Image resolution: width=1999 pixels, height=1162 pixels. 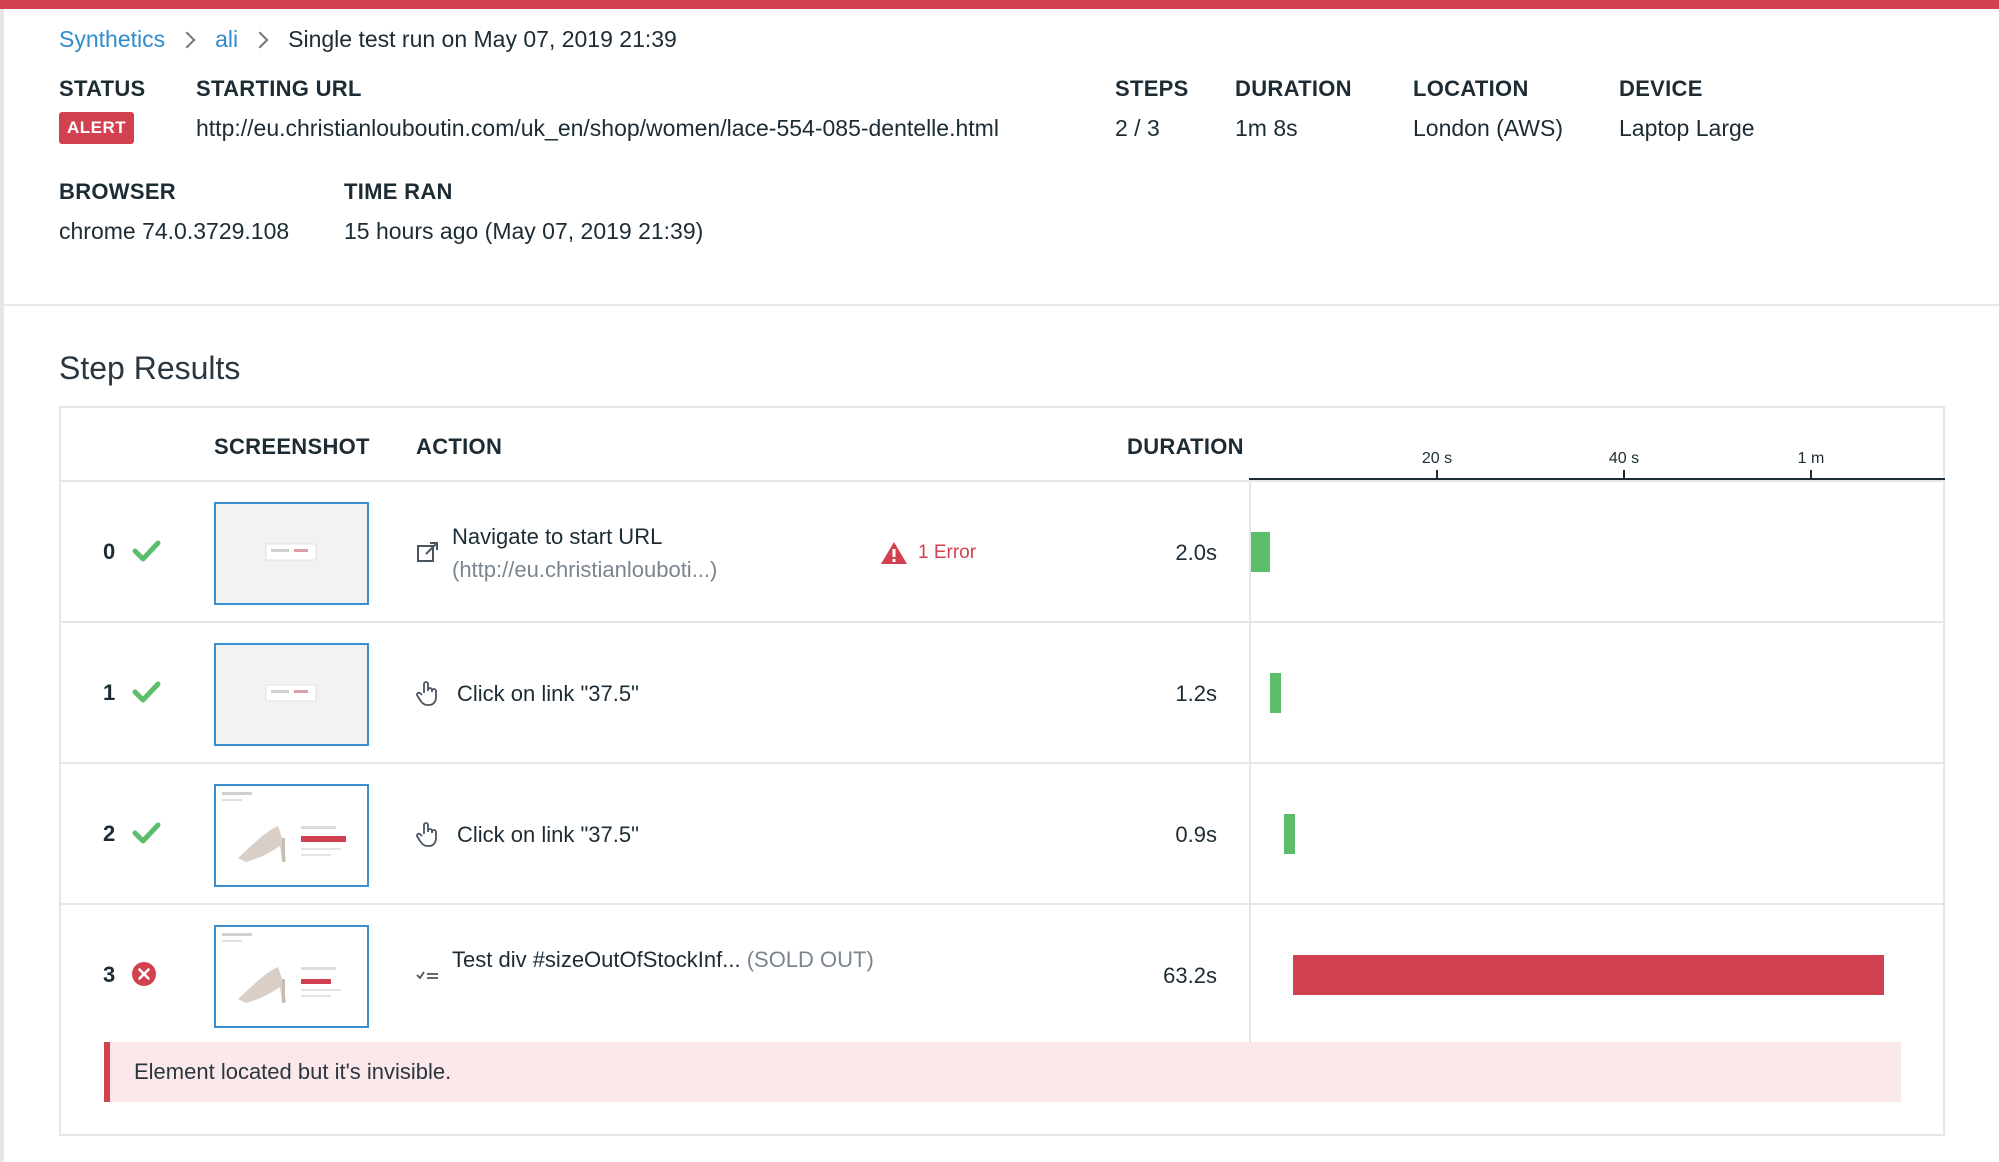 What do you see at coordinates (97, 128) in the screenshot?
I see `status-badge: ALERT` at bounding box center [97, 128].